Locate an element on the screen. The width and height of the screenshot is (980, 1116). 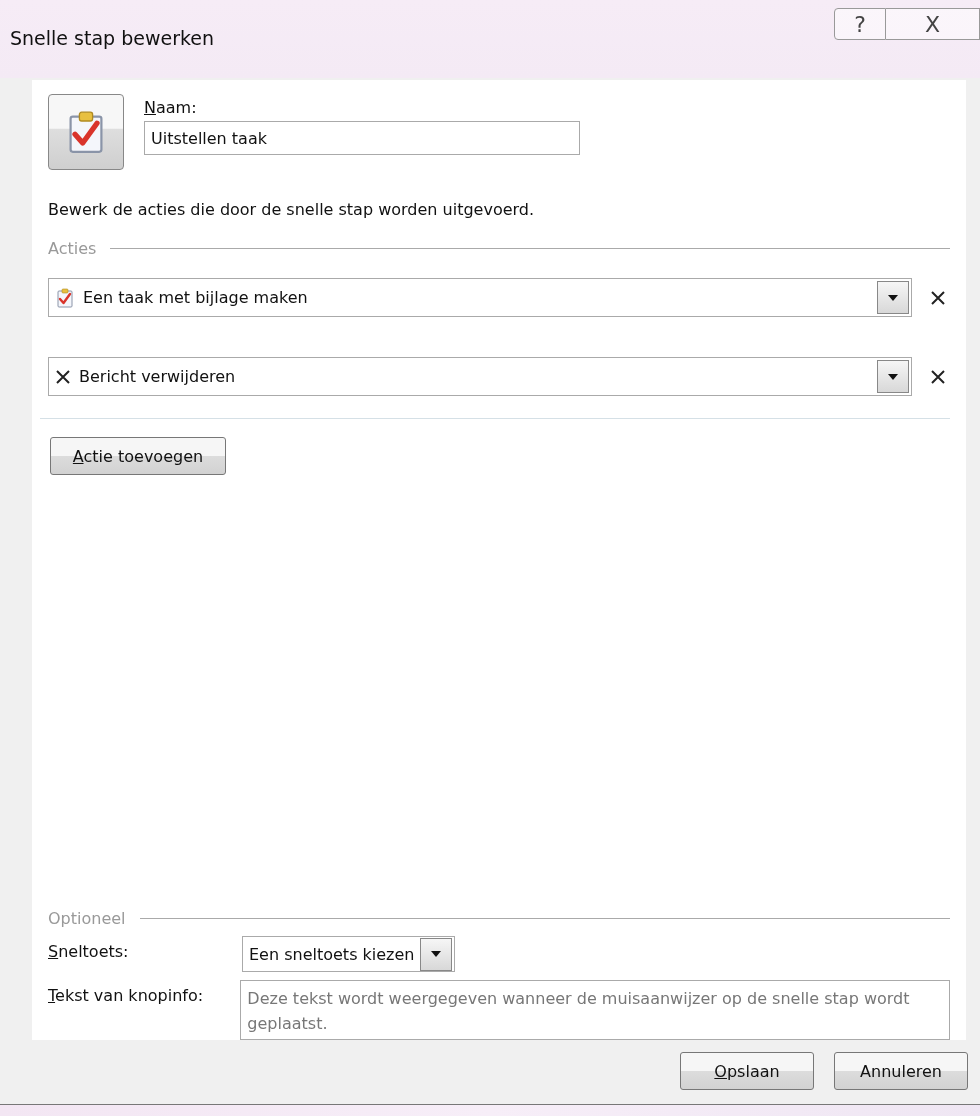
tooltip-text-field: Deze tekst wordt weergegeven wanneer de muisaanwijzer op de snelle stap wordt geplaatst. is located at coordinates (595, 1010).